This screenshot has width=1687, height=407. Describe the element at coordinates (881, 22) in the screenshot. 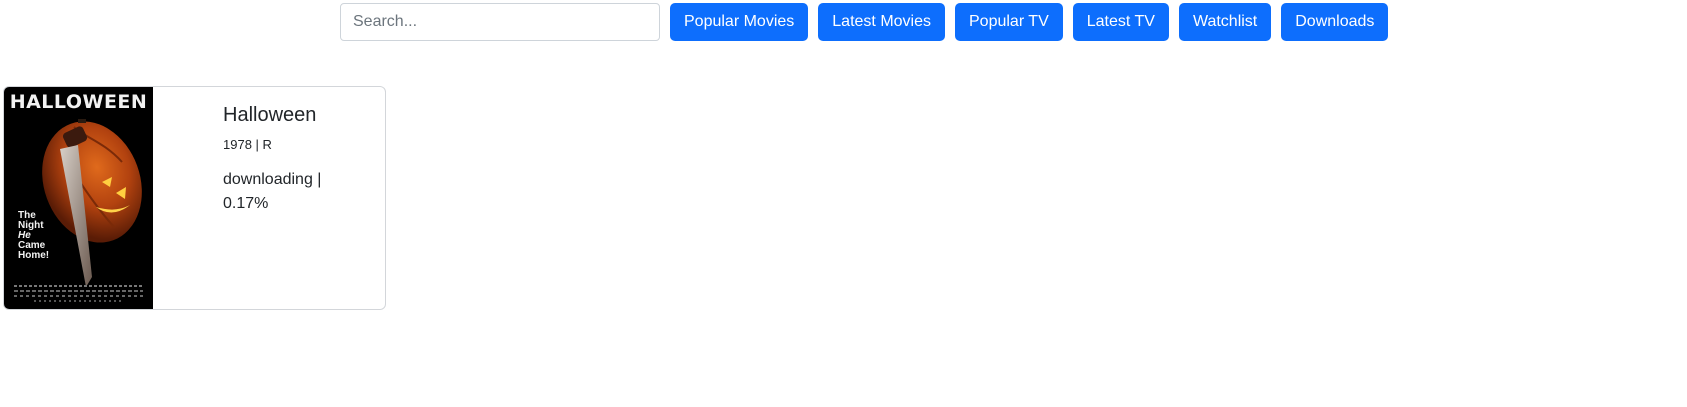

I see `latest-movies-button: Latest Movies` at that location.